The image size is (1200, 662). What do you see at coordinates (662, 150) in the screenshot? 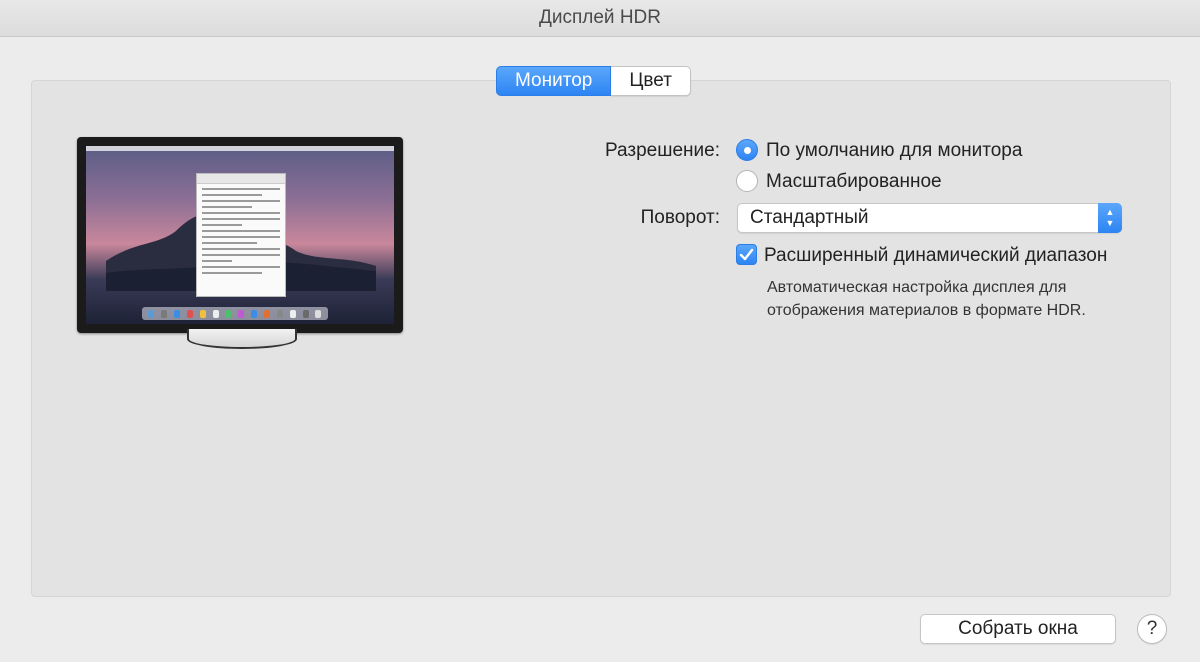
I see `resolution-label: Разрешение:` at bounding box center [662, 150].